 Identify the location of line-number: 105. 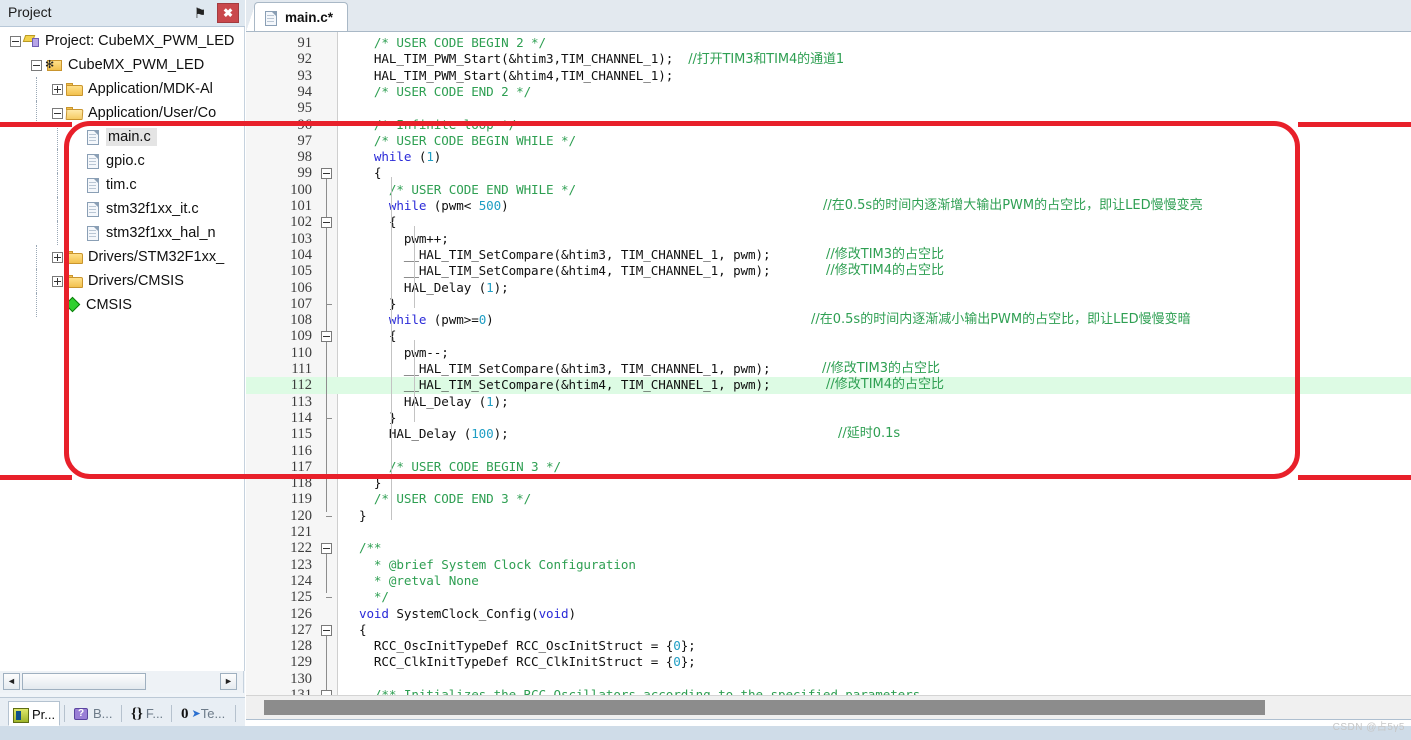
(301, 271).